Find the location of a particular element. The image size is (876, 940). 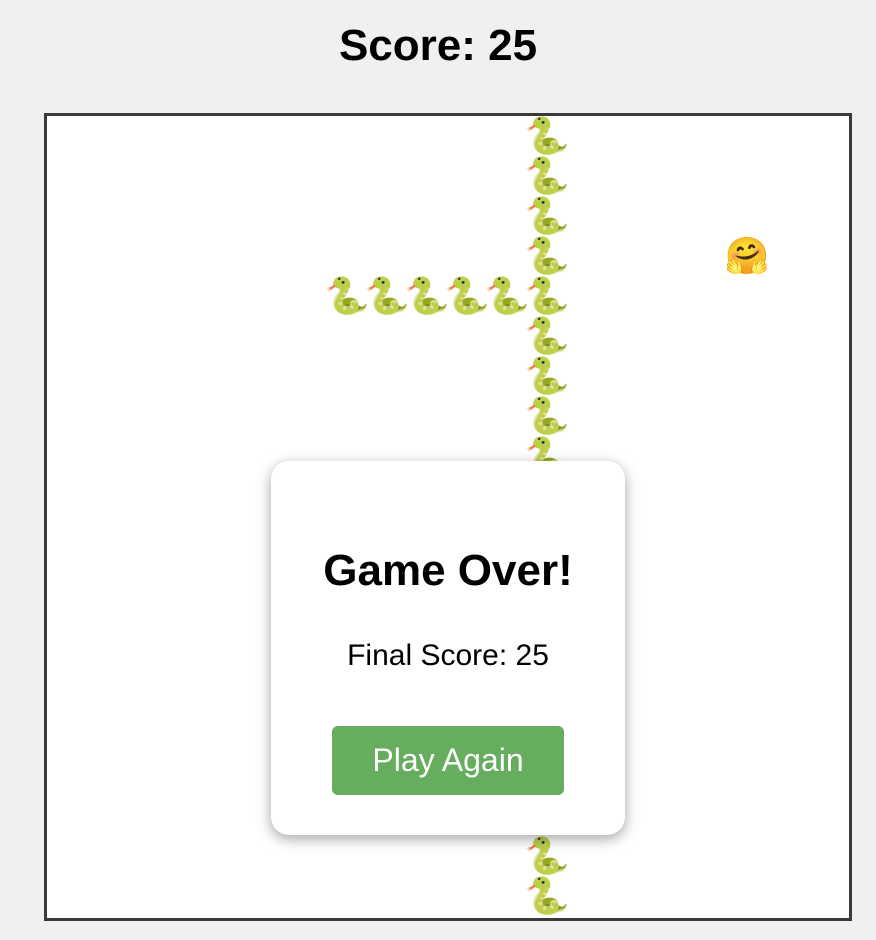

game-over-title: Game Over! is located at coordinates (448, 570).